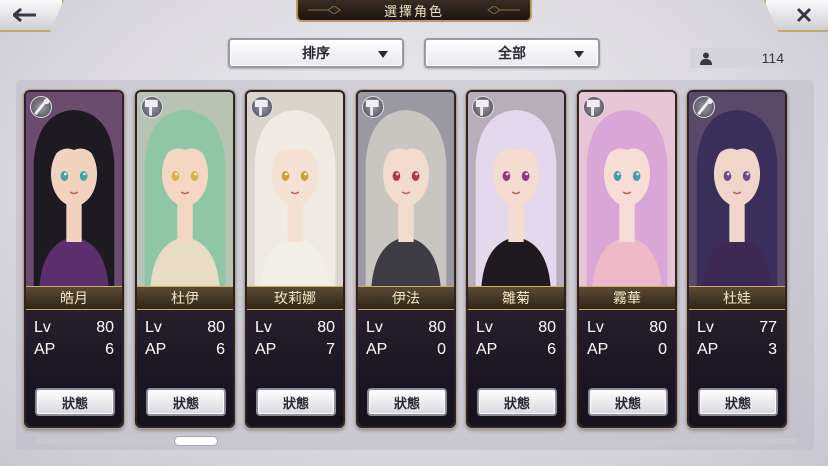 The width and height of the screenshot is (828, 466). Describe the element at coordinates (41, 107) in the screenshot. I see `staff-class-icon` at that location.